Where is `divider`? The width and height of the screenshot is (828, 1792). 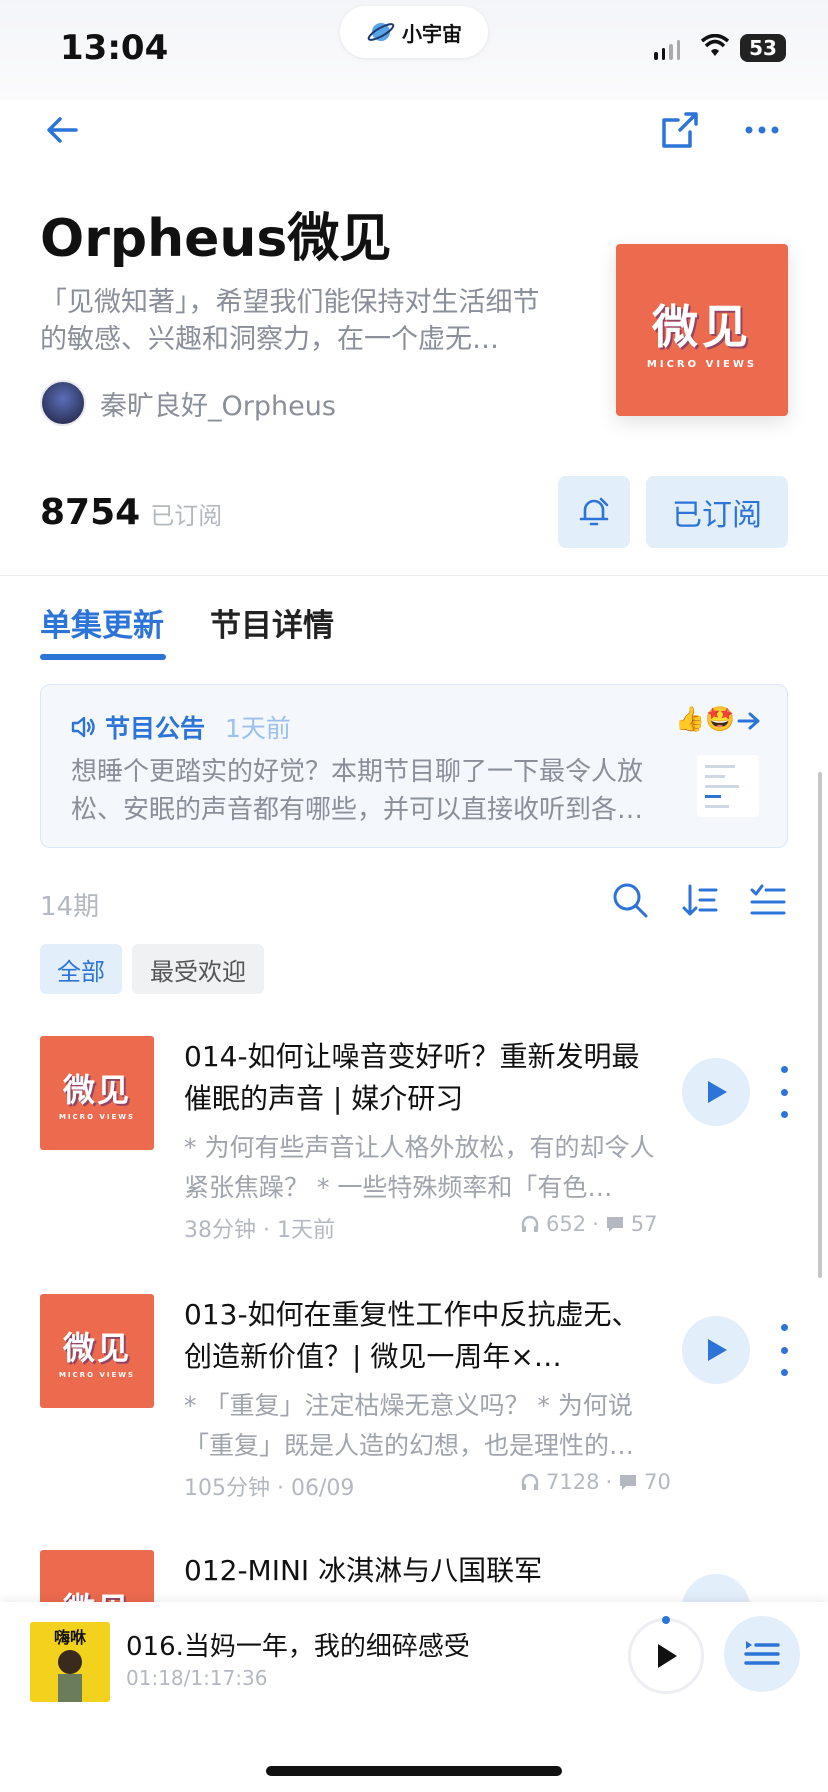 divider is located at coordinates (414, 575).